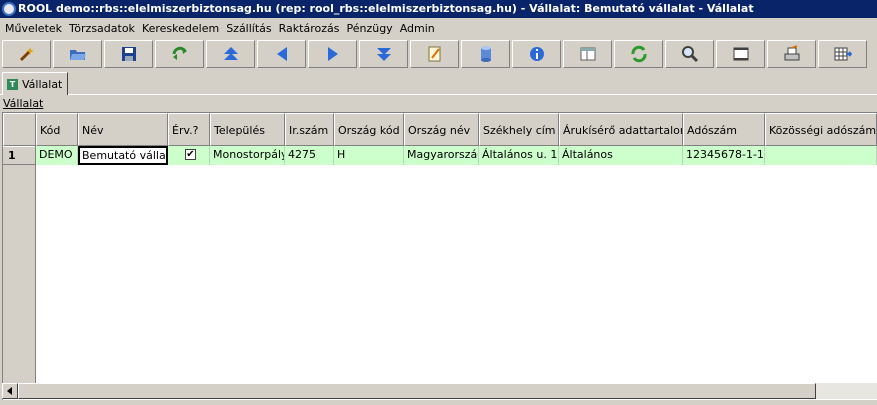  I want to click on save-icon, so click(128, 54).